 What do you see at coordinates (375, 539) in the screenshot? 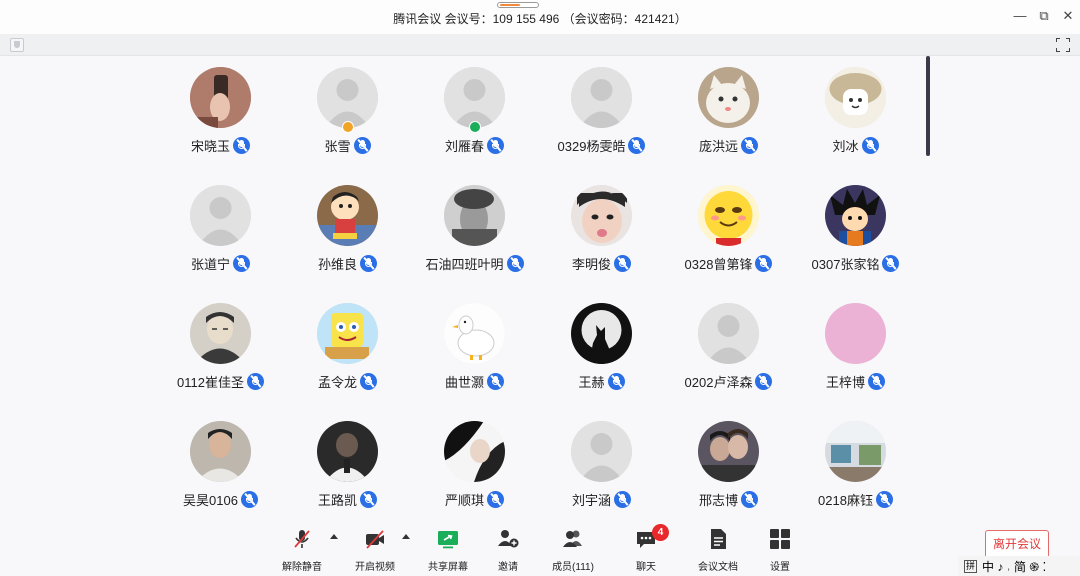
I see `camera-off-icon` at bounding box center [375, 539].